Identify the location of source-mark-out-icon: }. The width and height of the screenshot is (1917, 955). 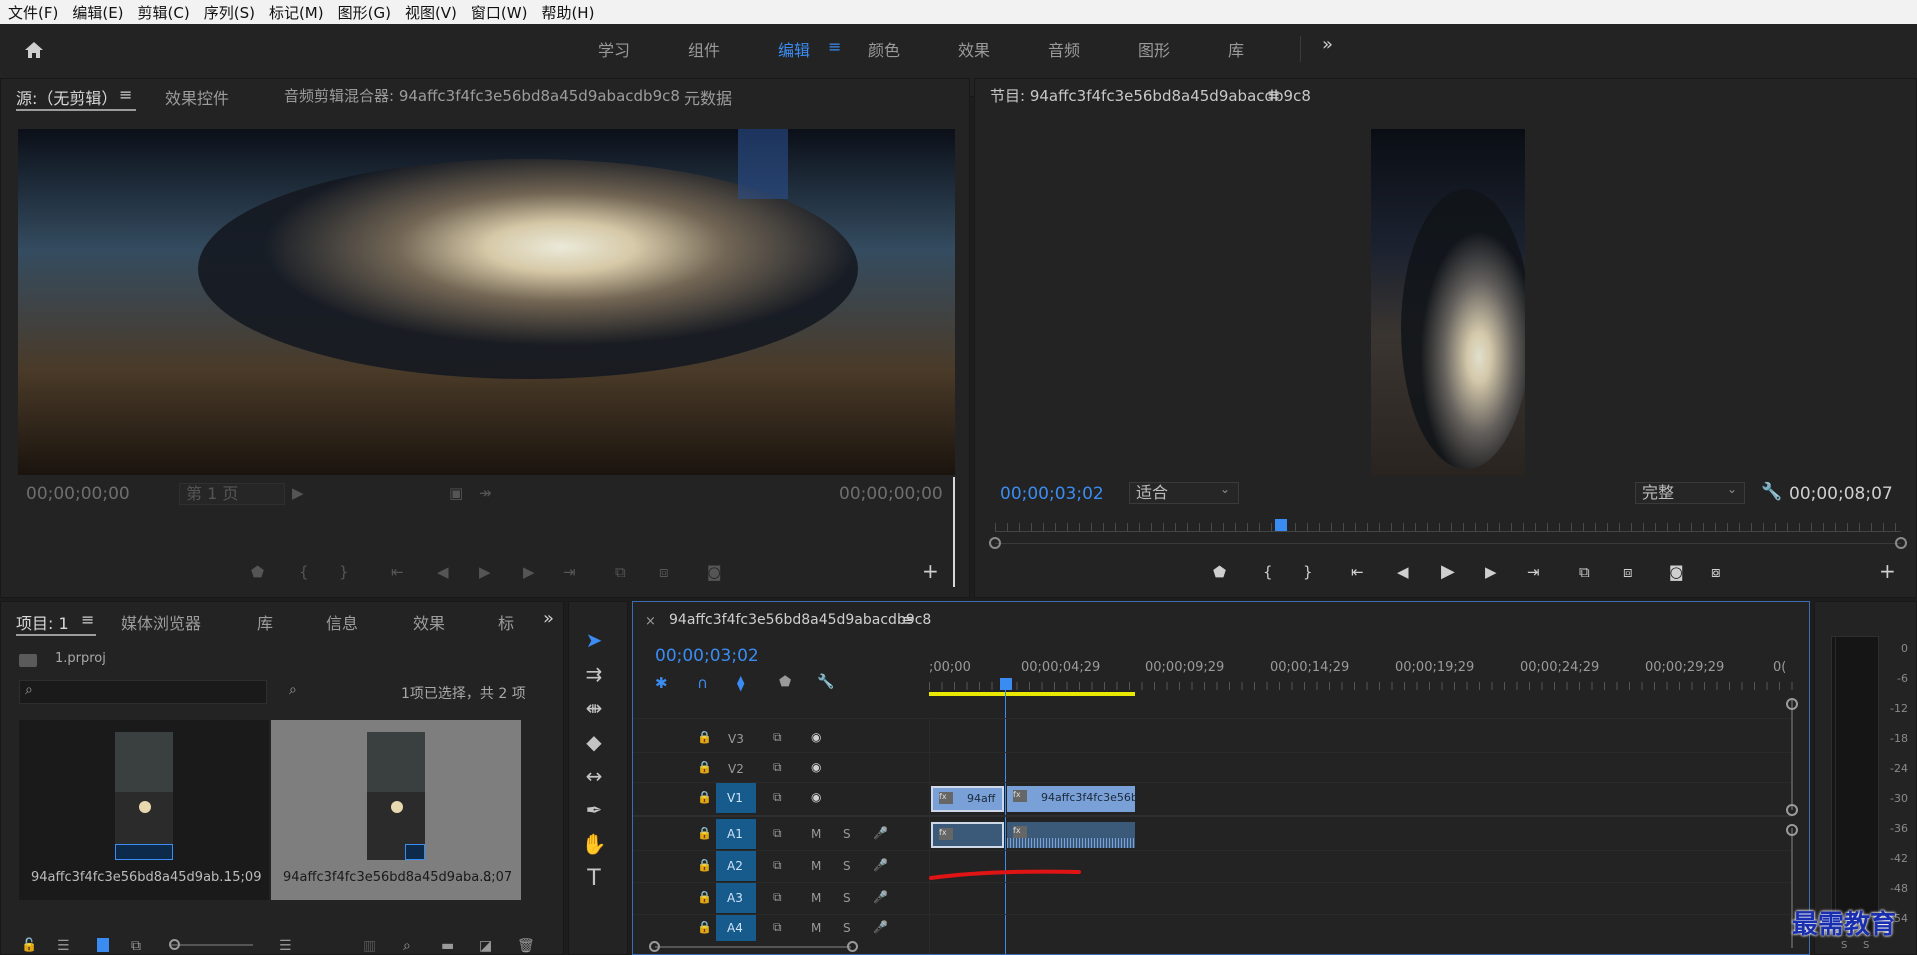
(344, 572).